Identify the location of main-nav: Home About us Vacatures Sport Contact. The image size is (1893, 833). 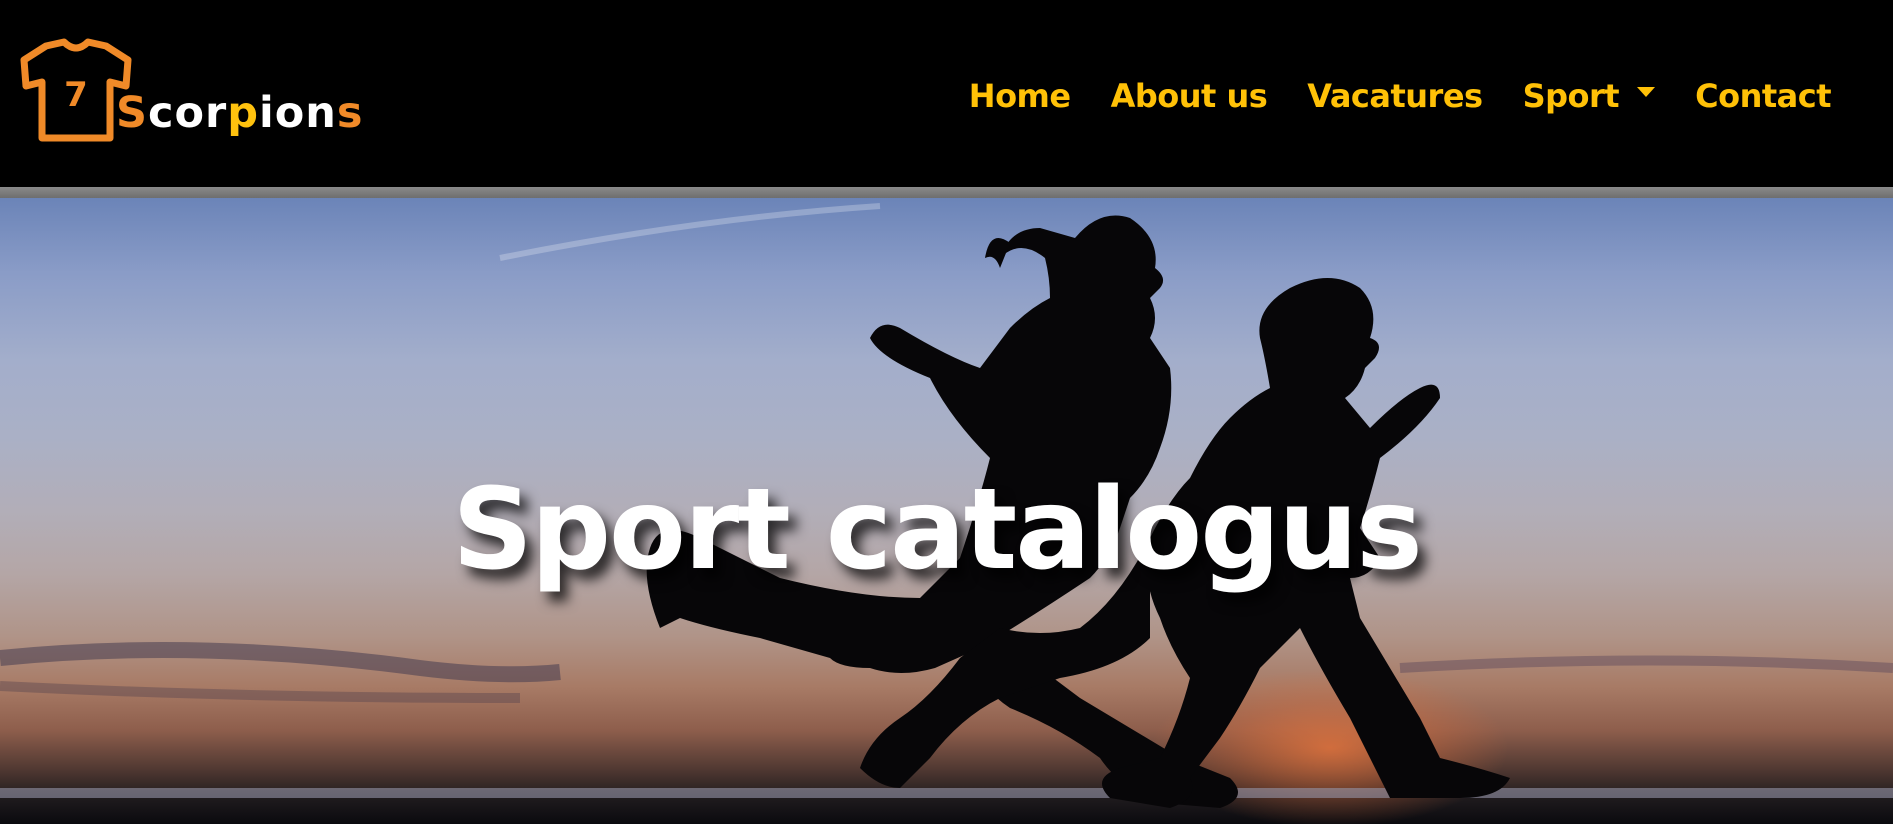
(1400, 96).